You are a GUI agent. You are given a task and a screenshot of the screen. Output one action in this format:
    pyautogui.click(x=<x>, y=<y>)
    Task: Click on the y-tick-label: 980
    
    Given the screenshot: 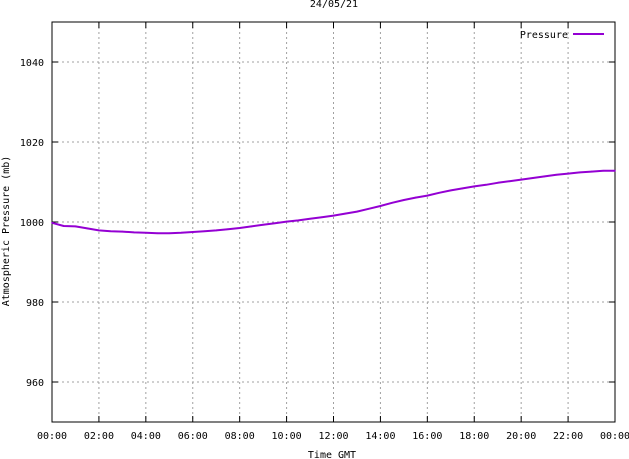 What is the action you would take?
    pyautogui.click(x=35, y=303)
    